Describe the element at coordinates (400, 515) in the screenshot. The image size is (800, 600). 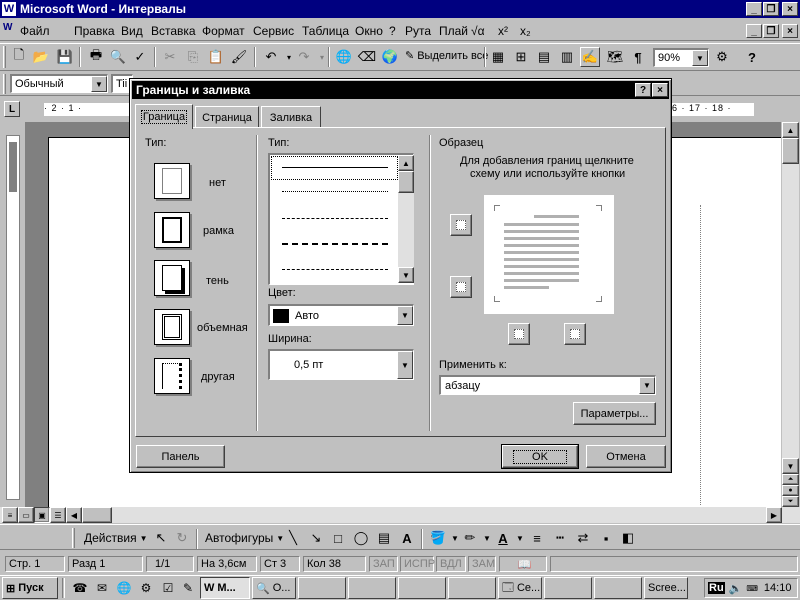
I see `horizontal-scrollbar` at that location.